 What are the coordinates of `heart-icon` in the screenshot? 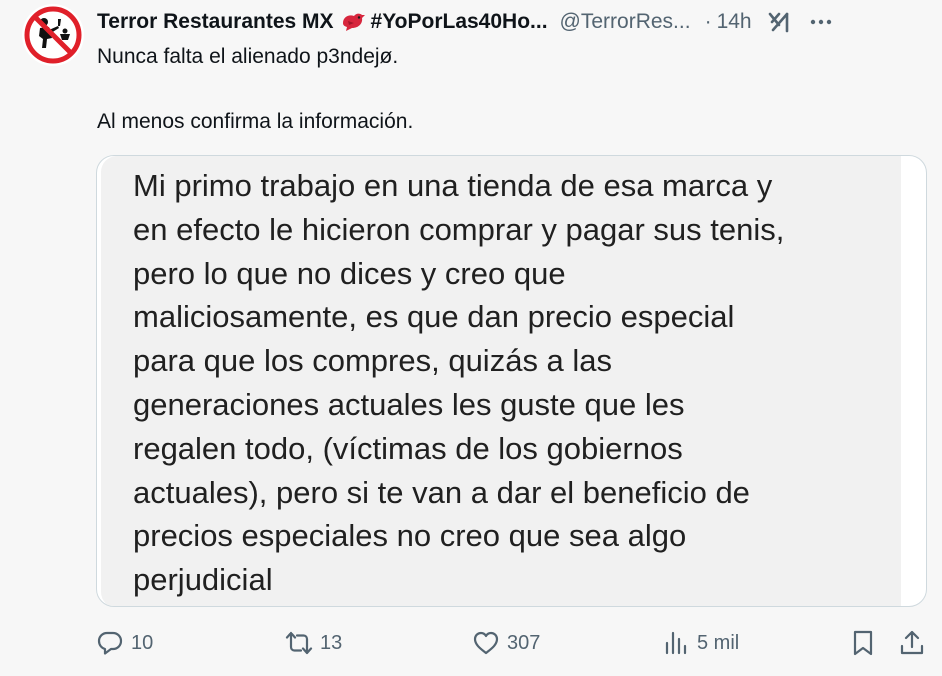 It's located at (486, 643).